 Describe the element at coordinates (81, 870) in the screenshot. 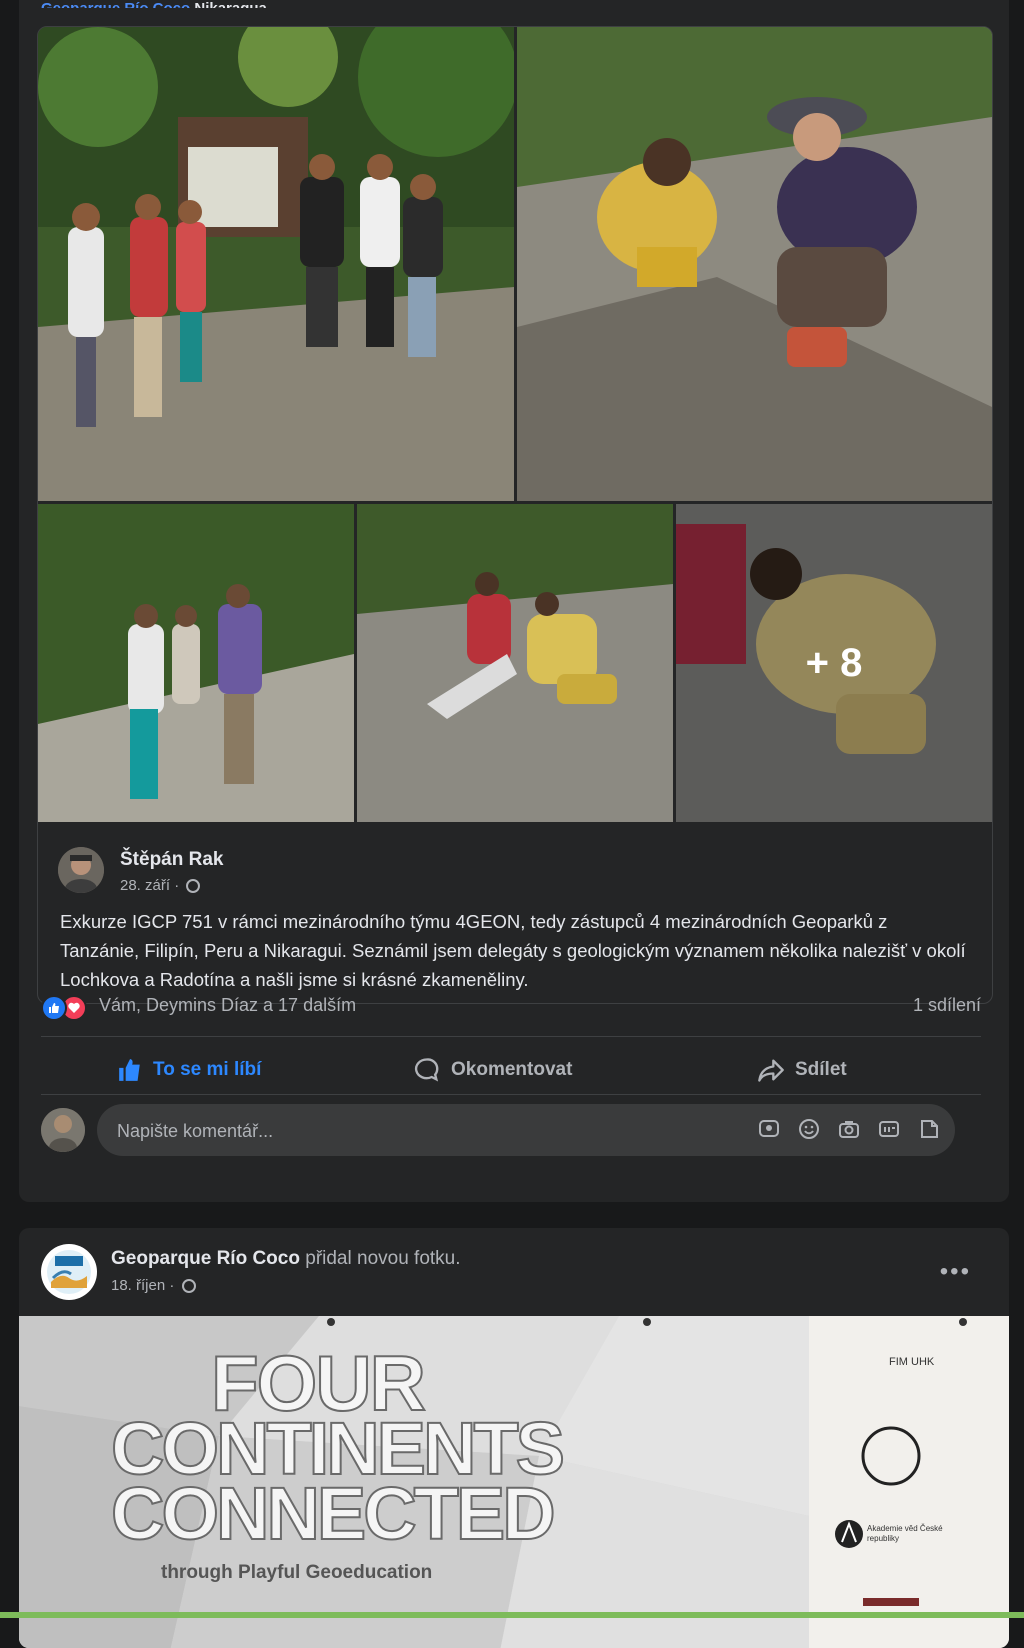

I see `author-avatar` at that location.